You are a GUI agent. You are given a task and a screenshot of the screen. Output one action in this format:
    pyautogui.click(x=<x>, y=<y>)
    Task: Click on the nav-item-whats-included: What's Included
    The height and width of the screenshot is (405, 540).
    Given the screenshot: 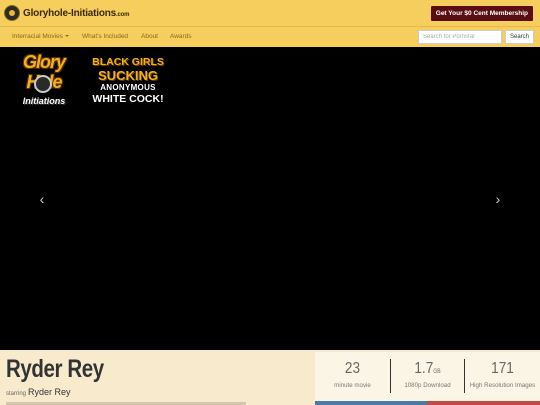 What is the action you would take?
    pyautogui.click(x=105, y=37)
    